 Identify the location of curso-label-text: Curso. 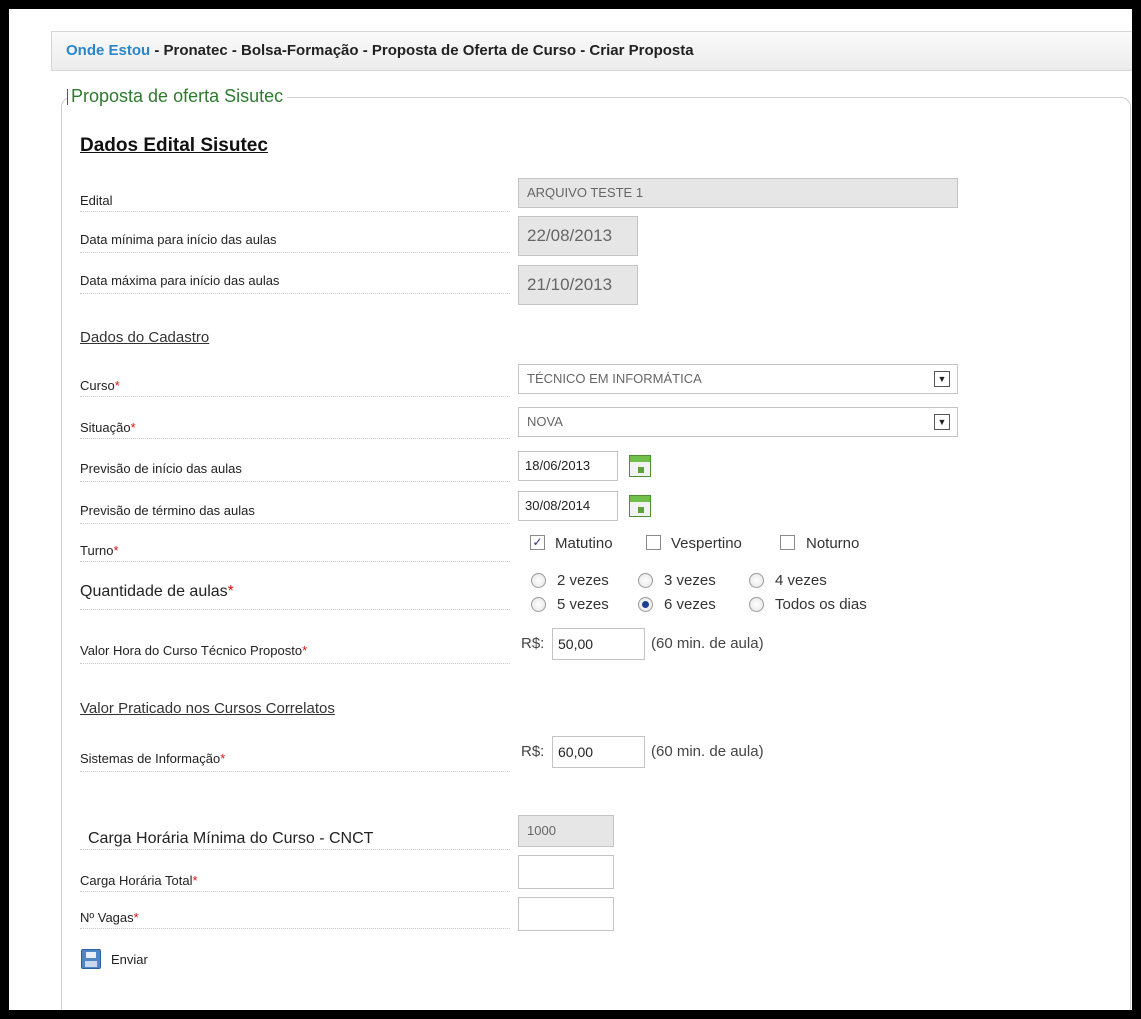
(97, 385).